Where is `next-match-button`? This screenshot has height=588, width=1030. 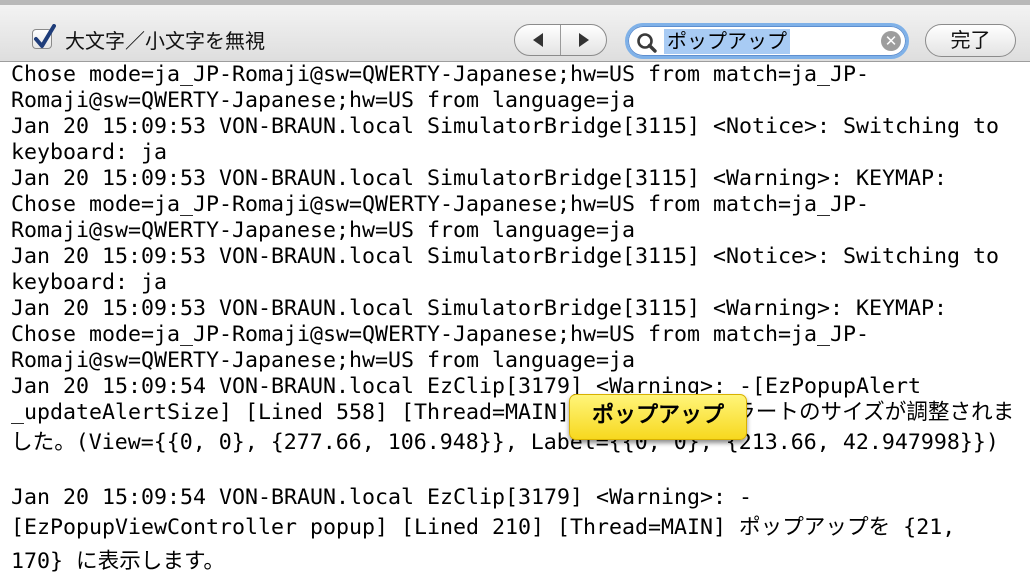
next-match-button is located at coordinates (583, 40).